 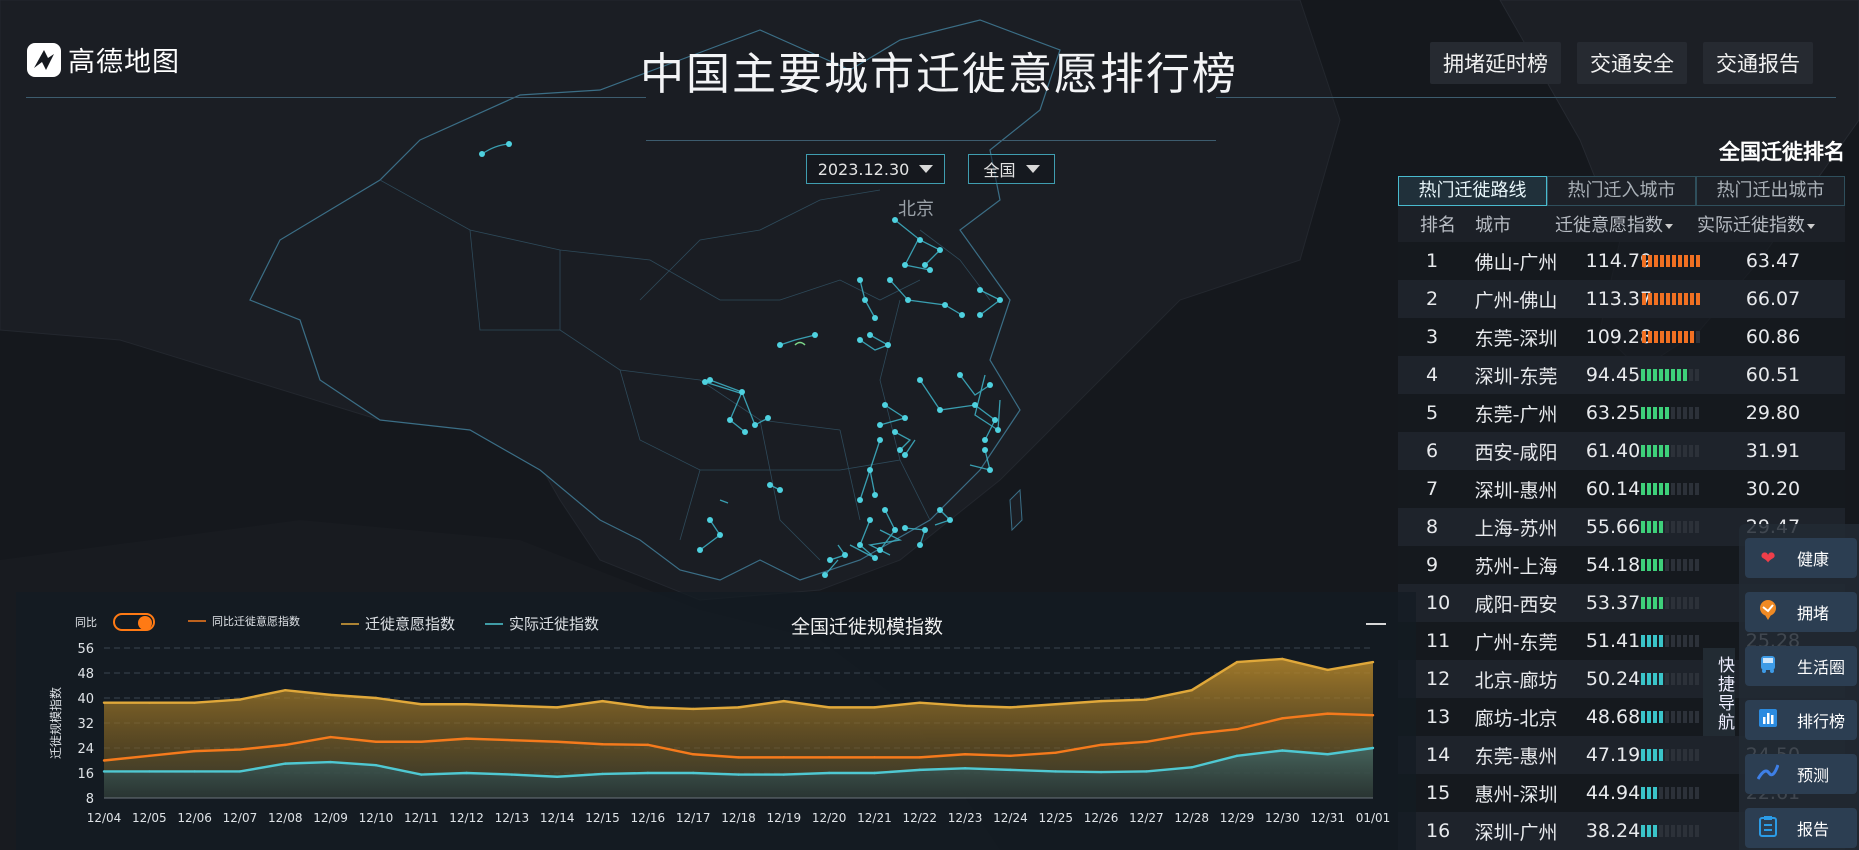 I want to click on ranking-row: 3 东莞-深圳 109.28 60.86, so click(x=1621, y=337).